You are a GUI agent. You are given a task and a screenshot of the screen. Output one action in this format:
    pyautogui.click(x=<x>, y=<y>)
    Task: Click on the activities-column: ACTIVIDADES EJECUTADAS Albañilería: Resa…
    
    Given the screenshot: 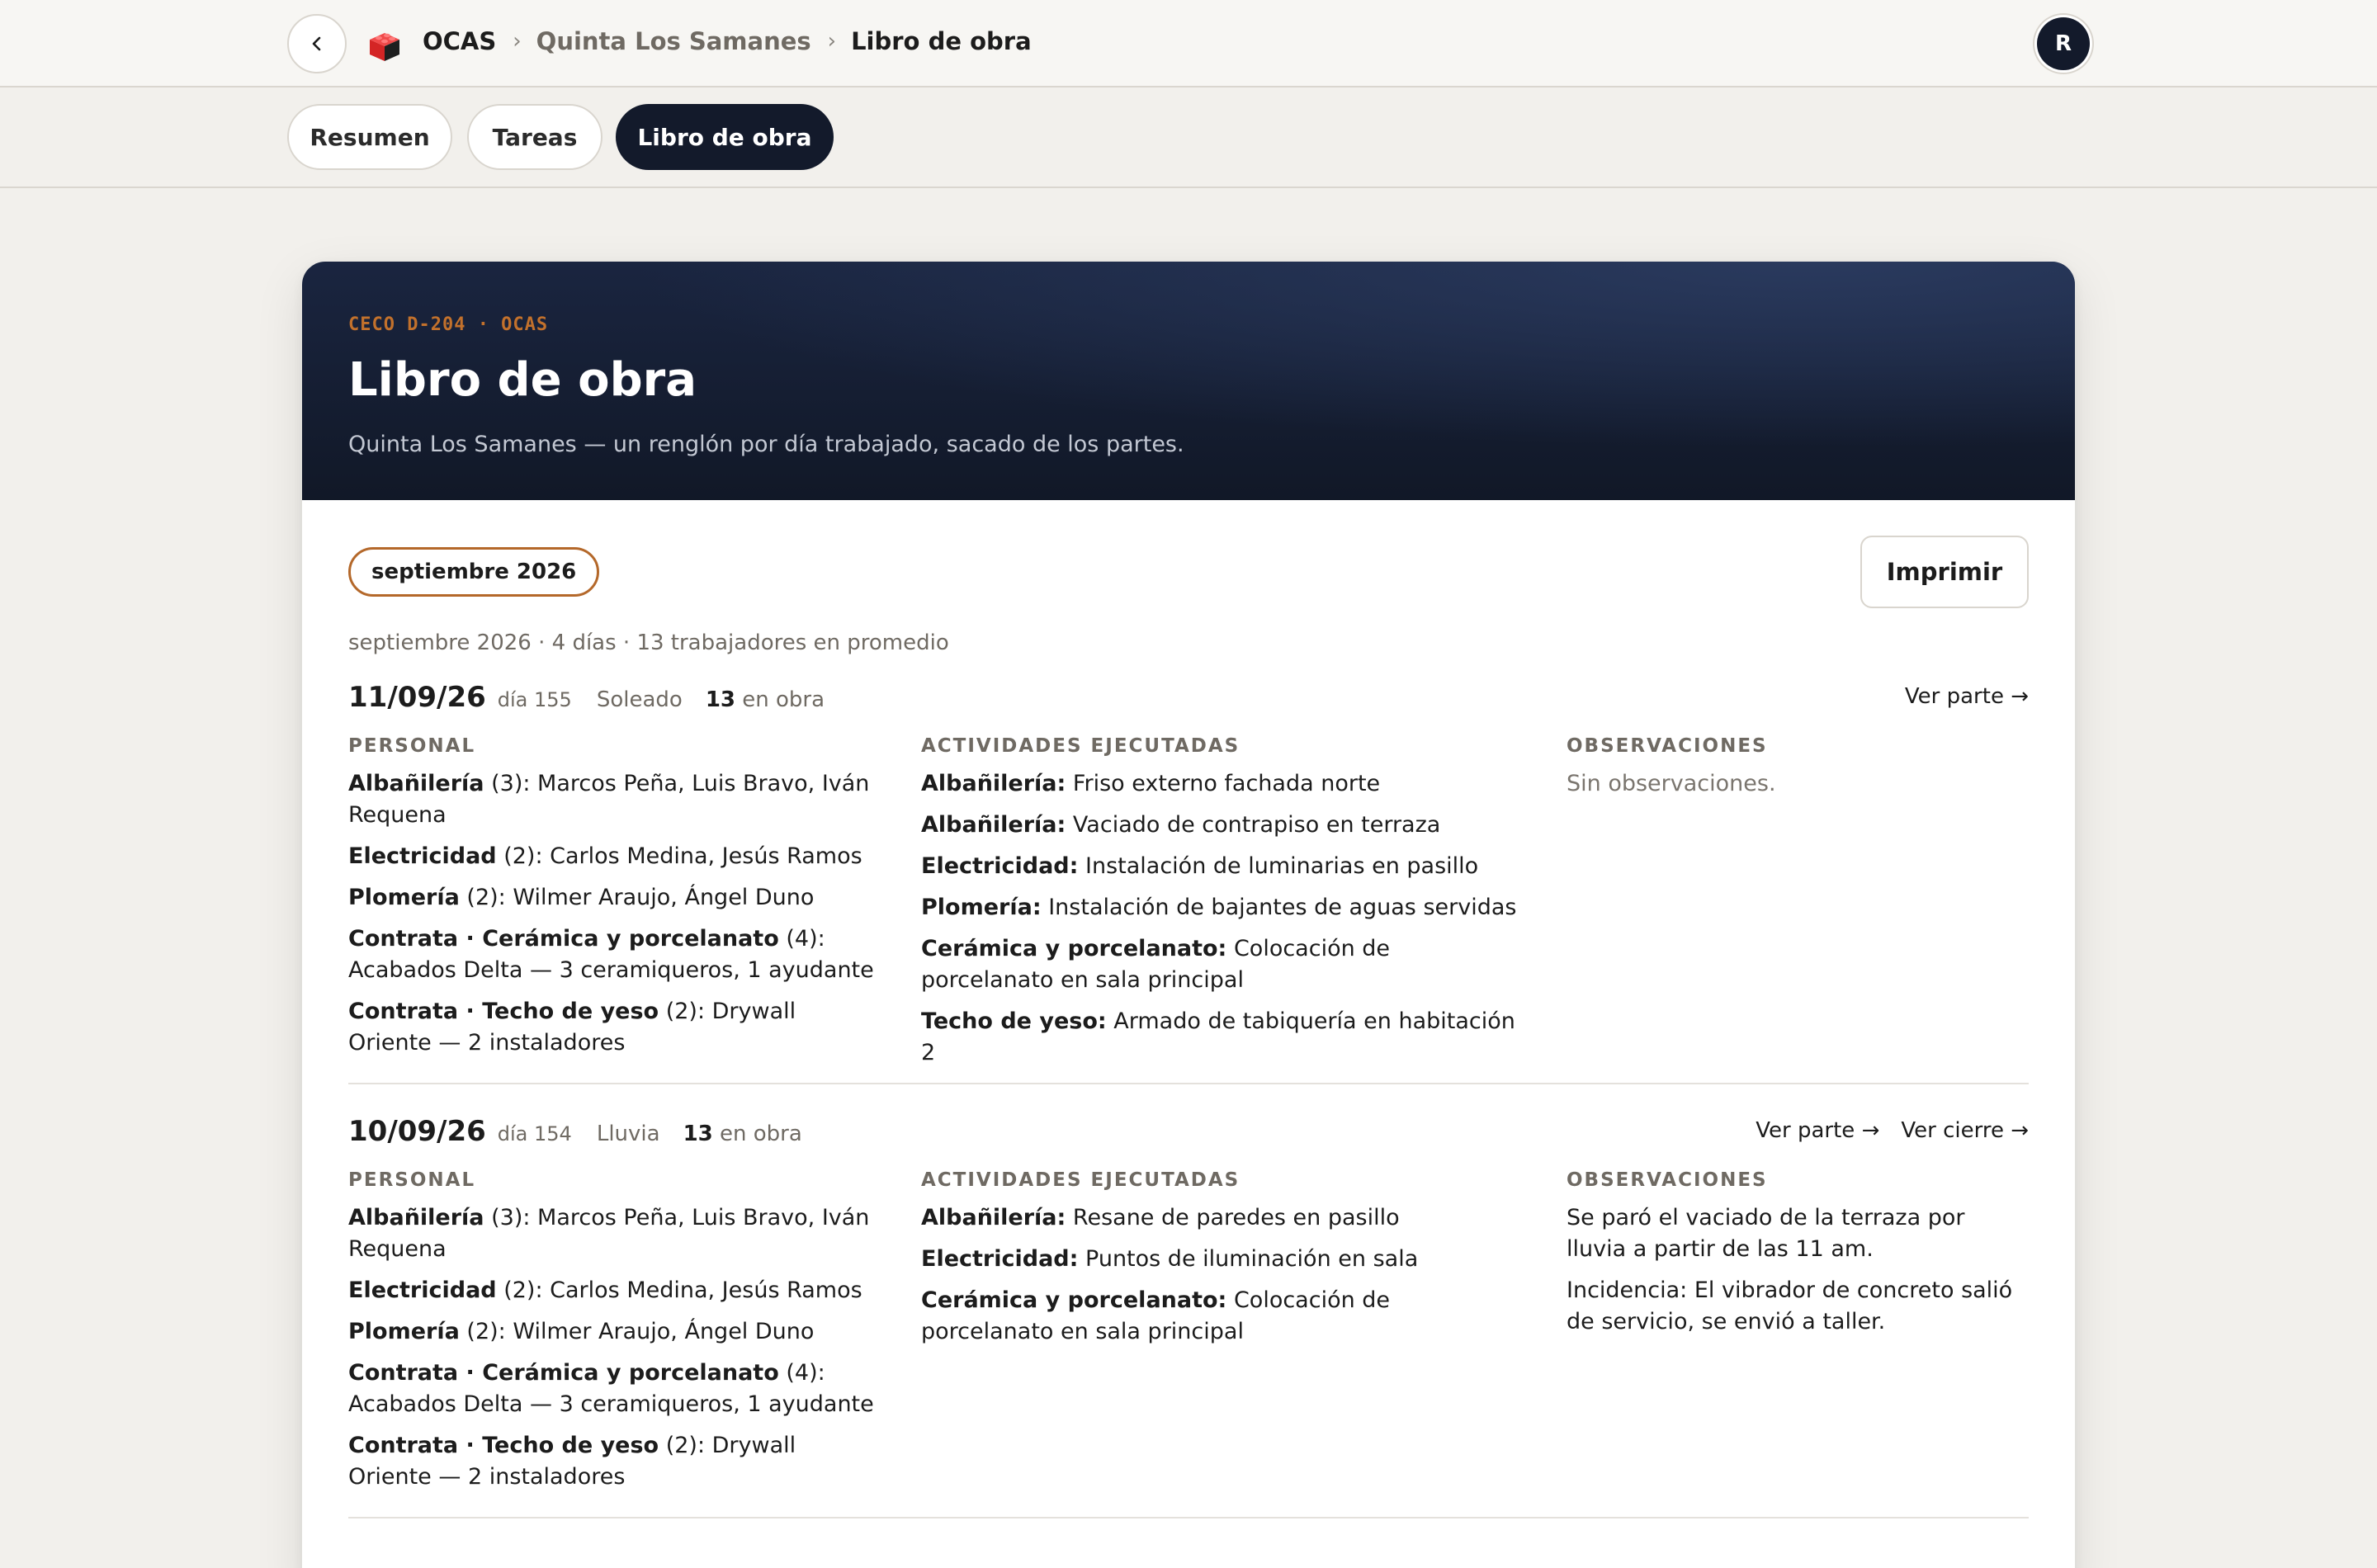 What is the action you would take?
    pyautogui.click(x=1225, y=1263)
    